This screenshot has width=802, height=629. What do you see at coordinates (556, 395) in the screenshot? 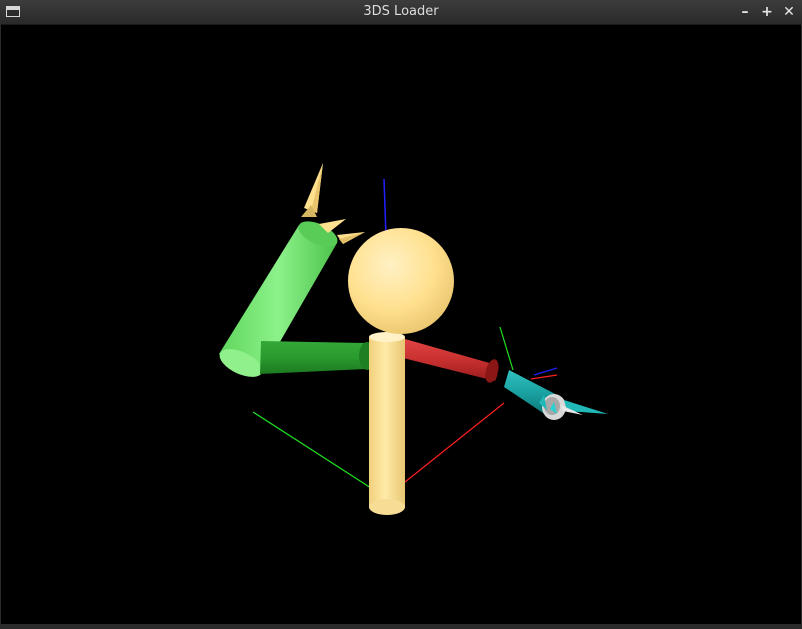
I see `cyan-hand` at bounding box center [556, 395].